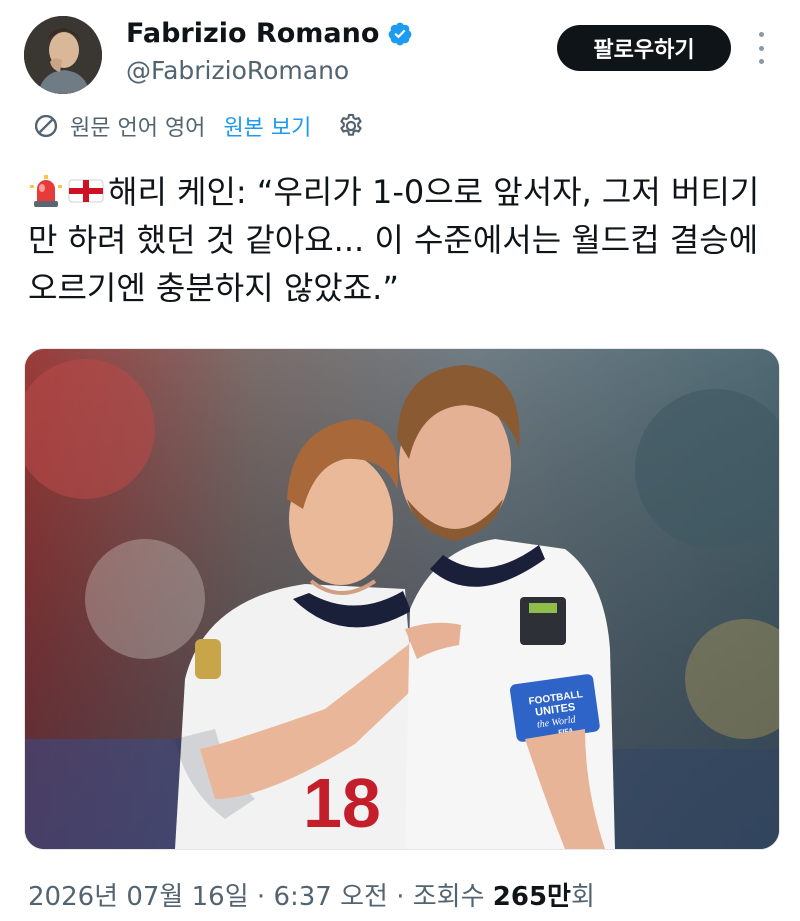 This screenshot has height=921, width=800. I want to click on views-suffix: 회, so click(582, 897).